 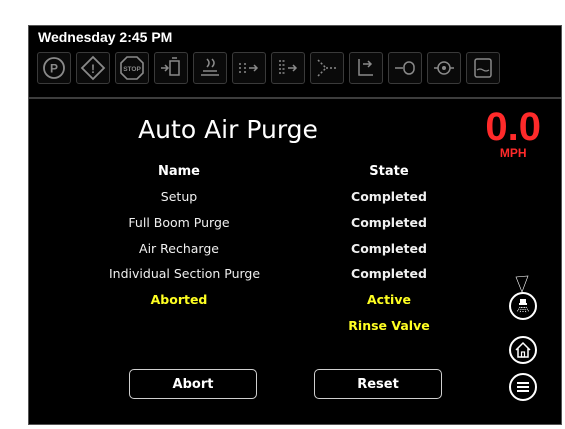 What do you see at coordinates (228, 129) in the screenshot?
I see `page-title: Auto Air Purge` at bounding box center [228, 129].